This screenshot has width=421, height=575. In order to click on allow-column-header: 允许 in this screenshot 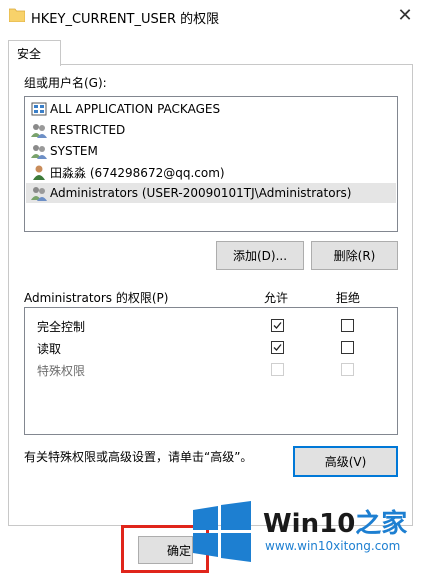, I will do `click(276, 298)`.